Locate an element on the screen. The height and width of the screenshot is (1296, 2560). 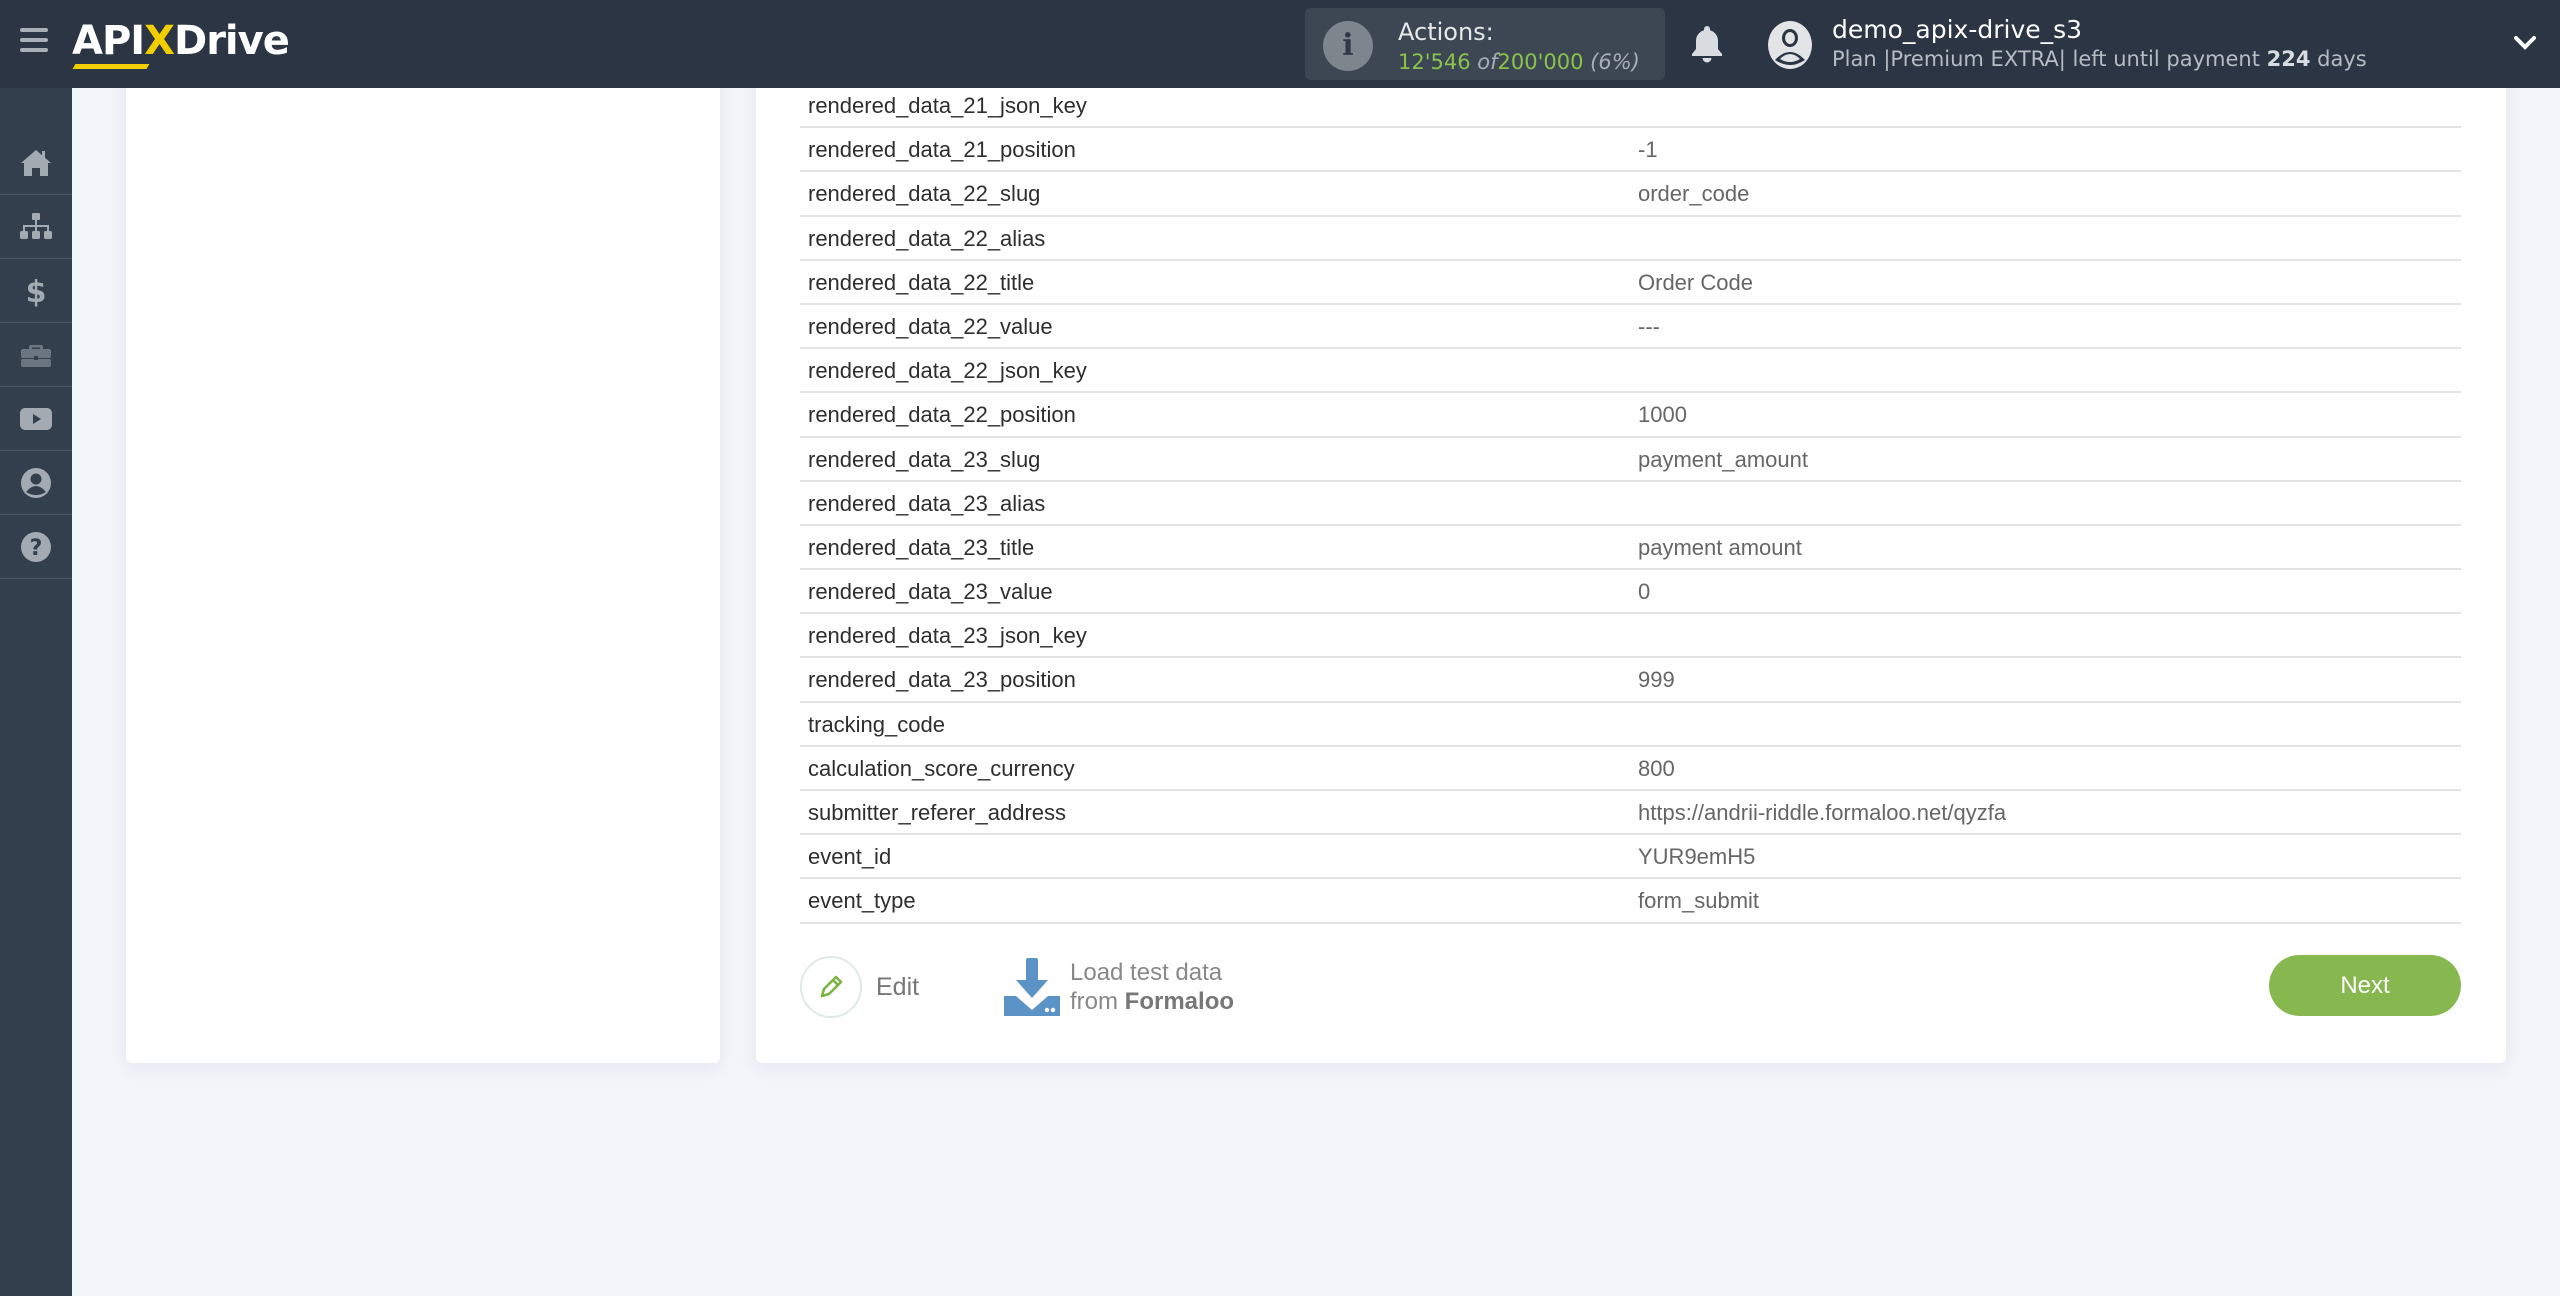
sidebar-item-help: ? is located at coordinates (36, 547).